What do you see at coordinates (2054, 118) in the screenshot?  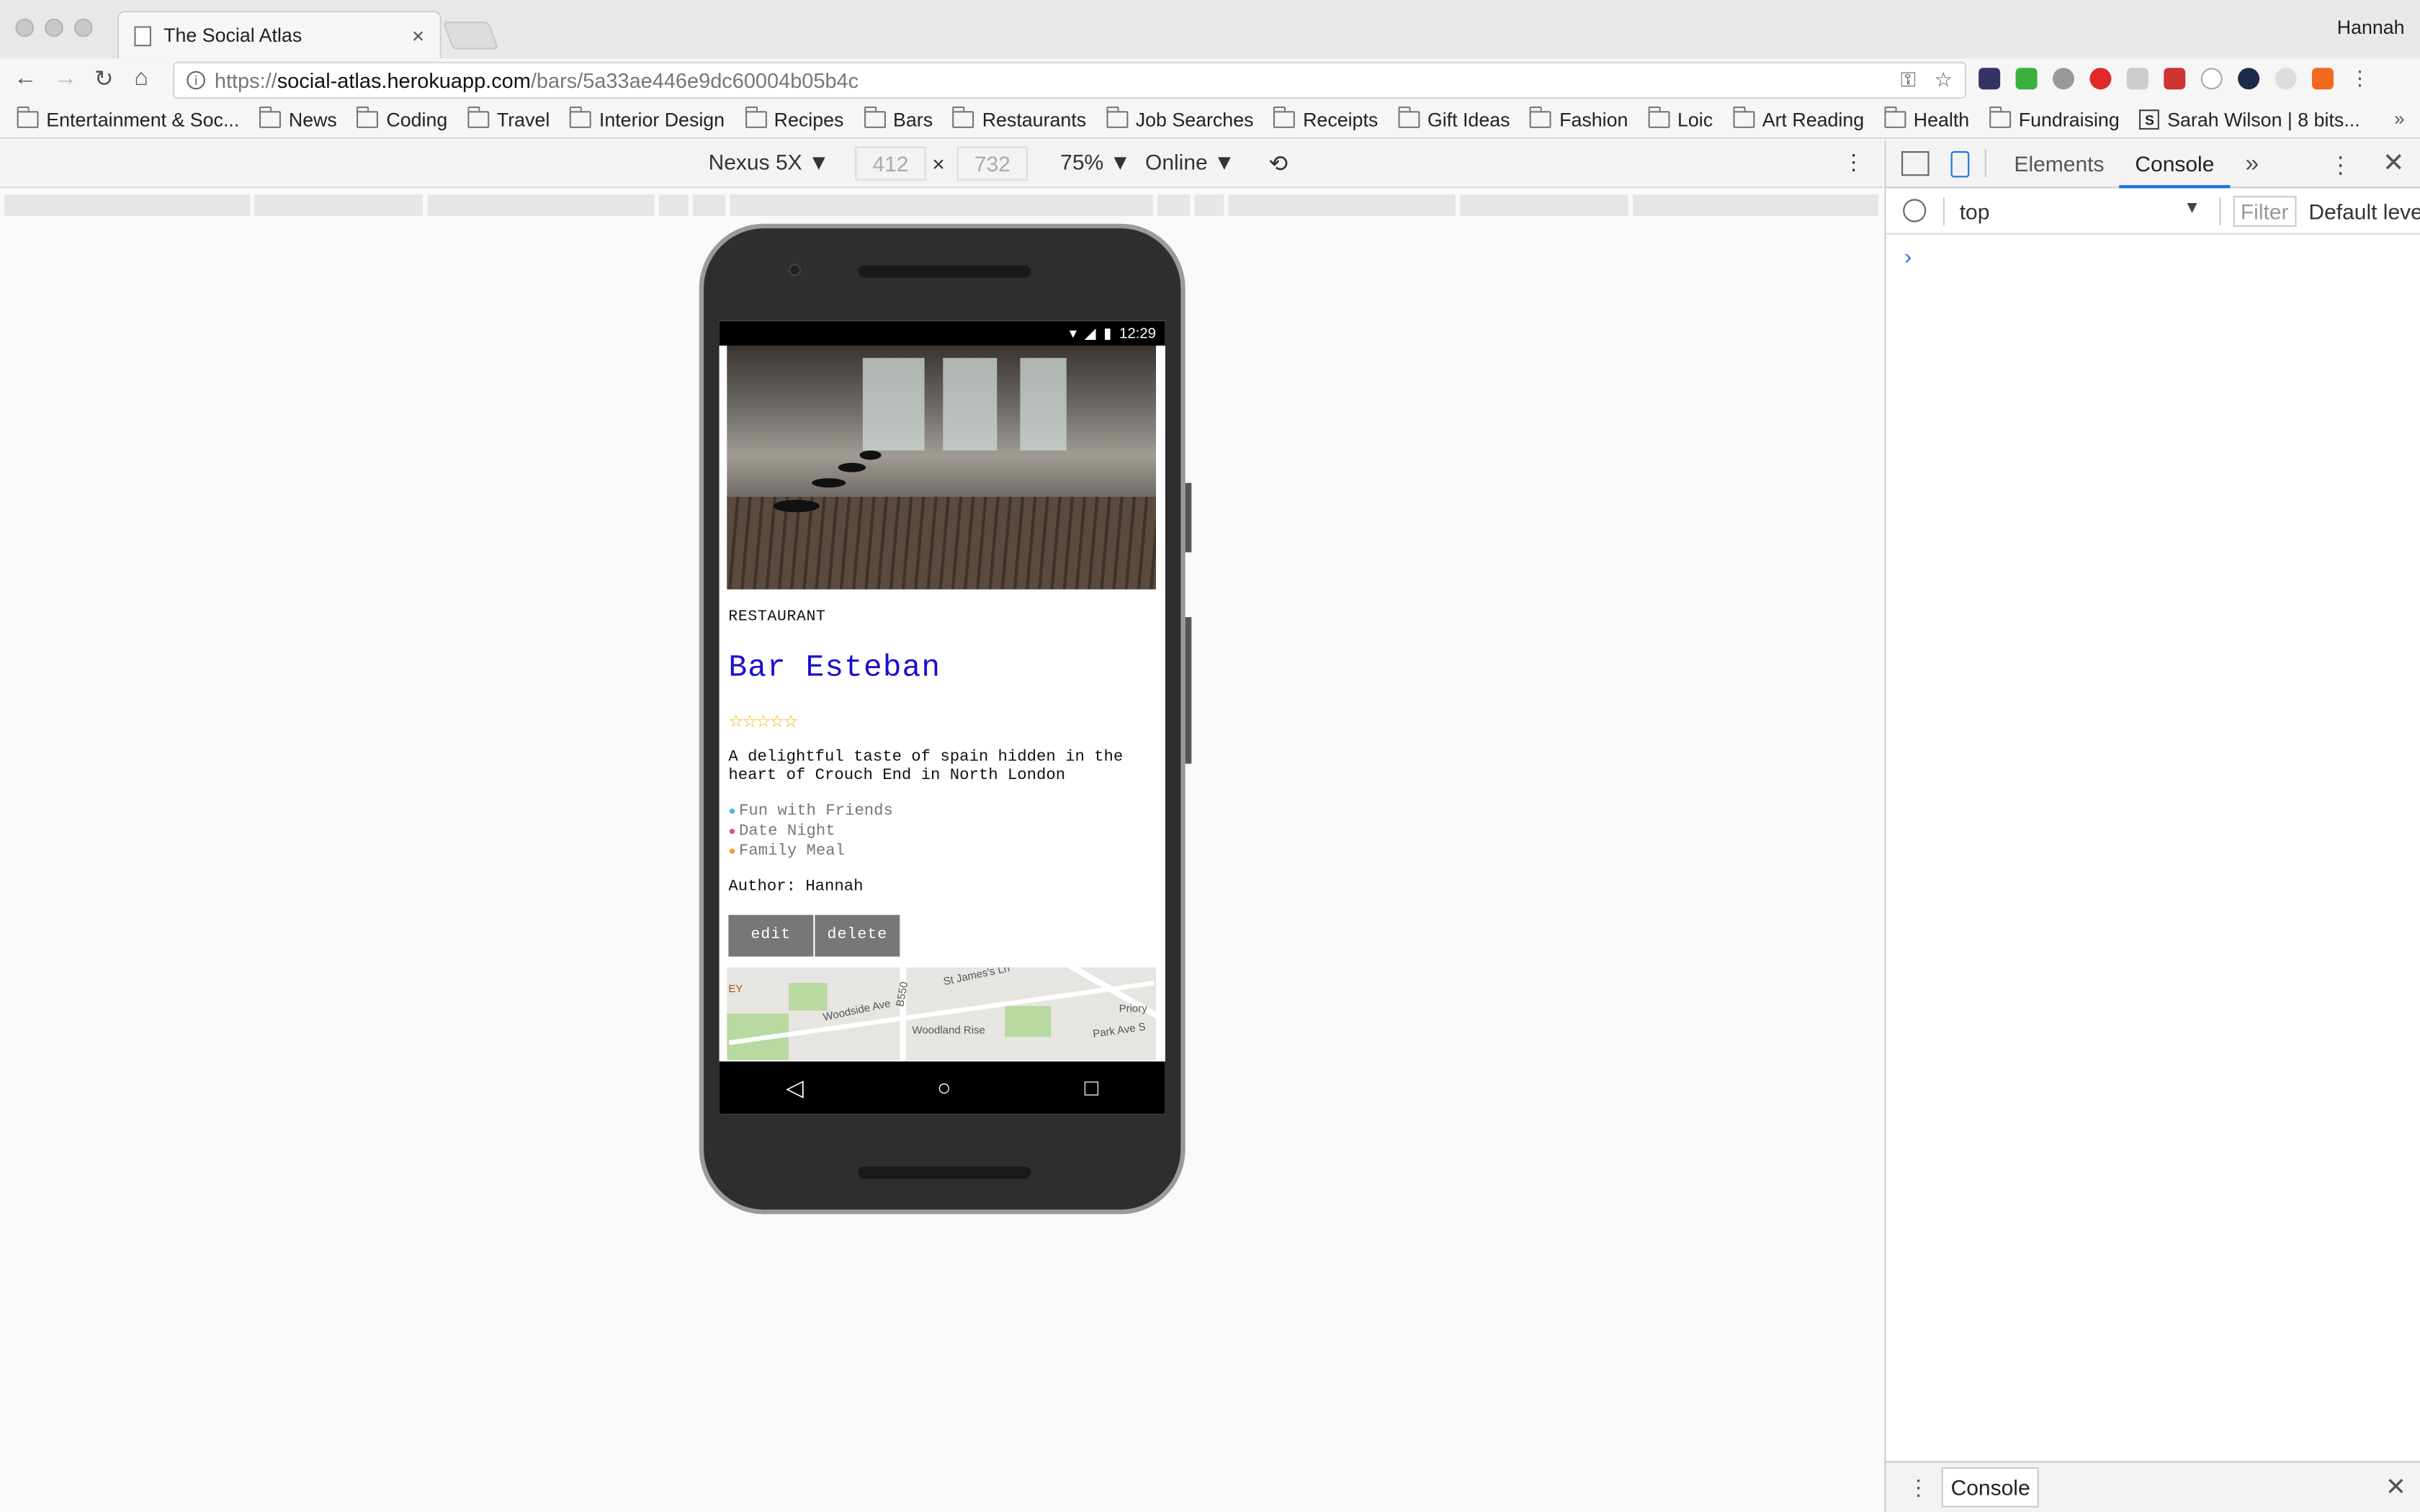 I see `bookmark-folder: Fundraising` at bounding box center [2054, 118].